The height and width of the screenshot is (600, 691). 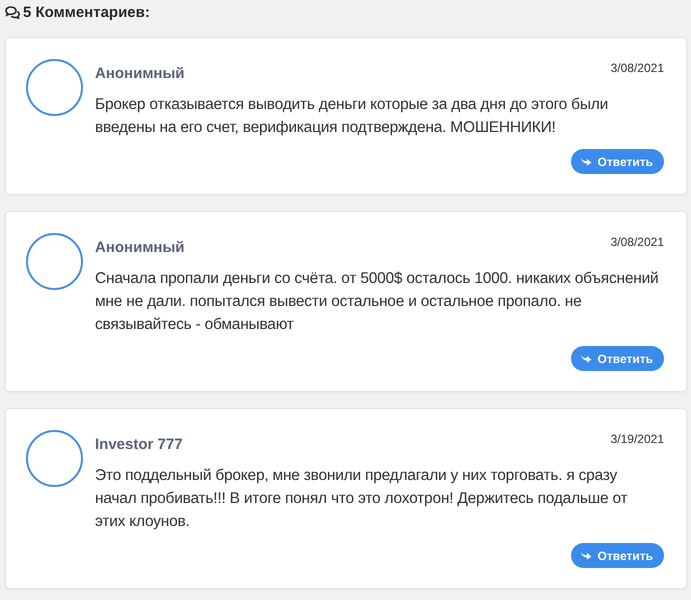 What do you see at coordinates (361, 499) in the screenshot?
I see `comment-text: Это поддельный брокер, мне звонили предлагали у них торговать. я сразу начал пробивать!!! В итоге понял что это лохотрон! Держитесь подальше от этих клоунов.` at bounding box center [361, 499].